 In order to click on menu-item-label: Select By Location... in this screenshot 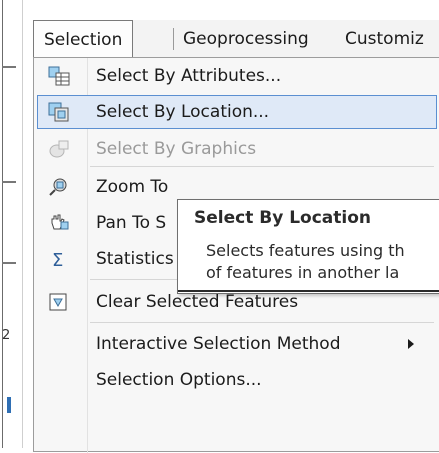, I will do `click(183, 112)`.